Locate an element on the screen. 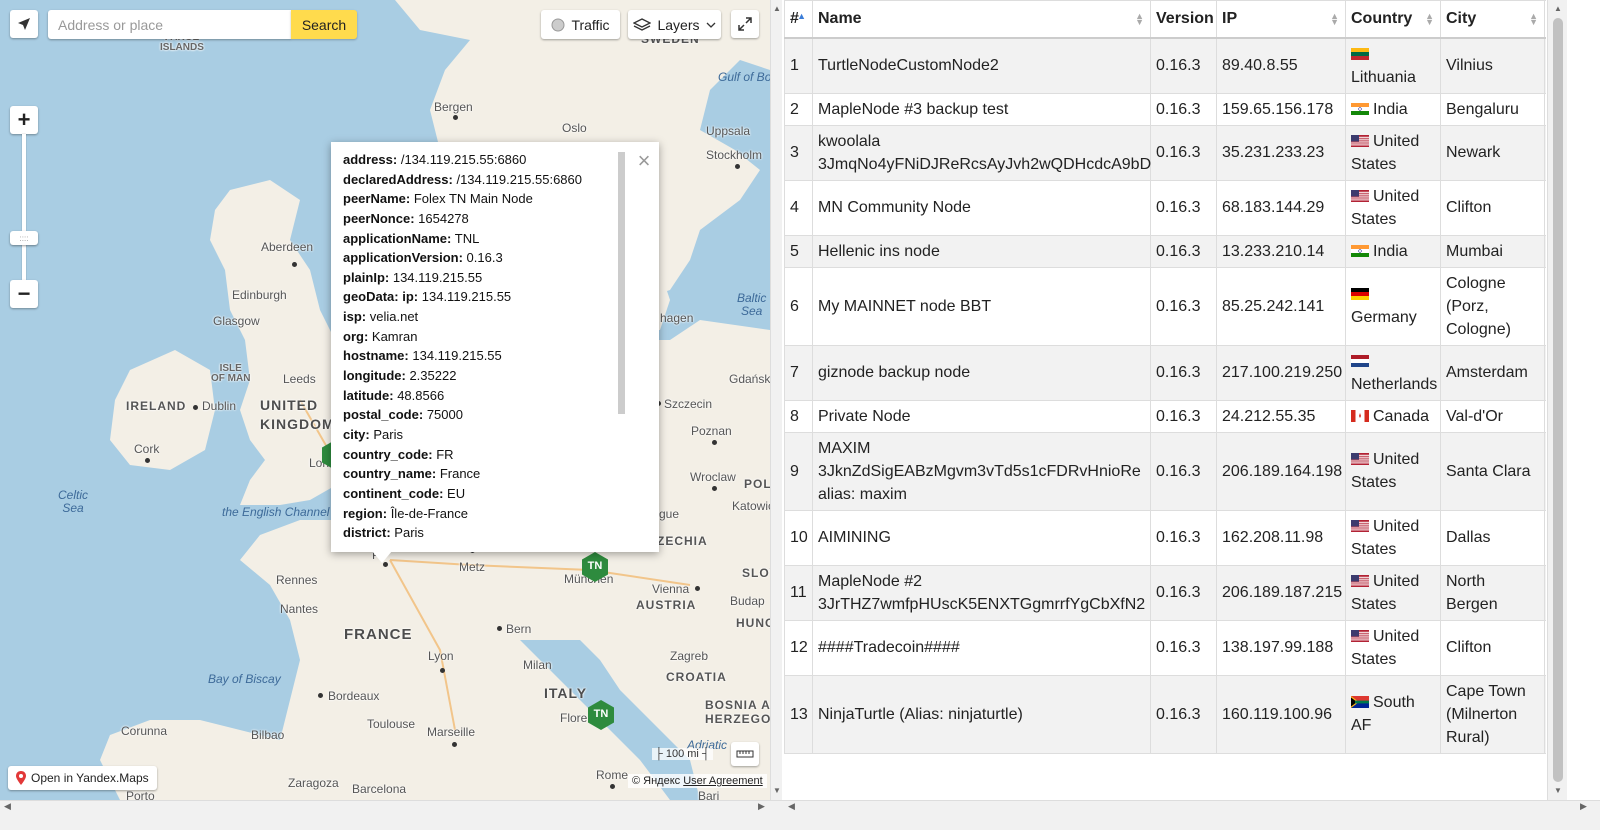 This screenshot has height=830, width=1600. scrollbar-thumb is located at coordinates (1558, 400).